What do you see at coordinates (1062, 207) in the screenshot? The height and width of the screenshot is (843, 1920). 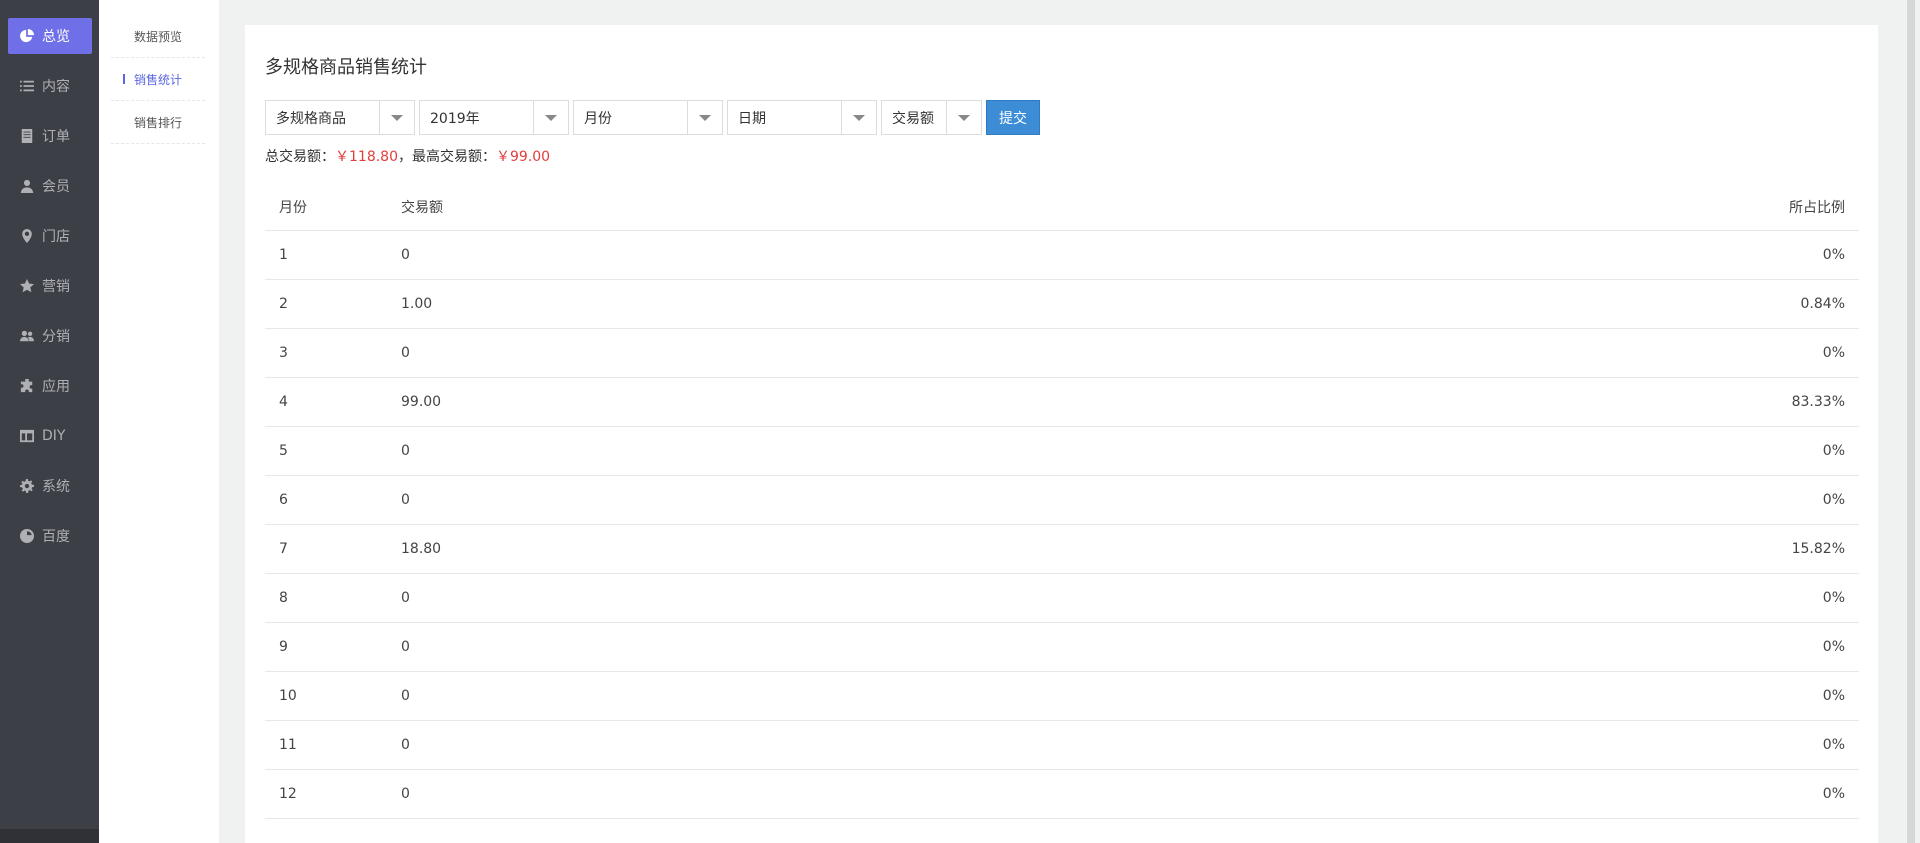 I see `table-header-row: 月份 交易额 所占比例` at bounding box center [1062, 207].